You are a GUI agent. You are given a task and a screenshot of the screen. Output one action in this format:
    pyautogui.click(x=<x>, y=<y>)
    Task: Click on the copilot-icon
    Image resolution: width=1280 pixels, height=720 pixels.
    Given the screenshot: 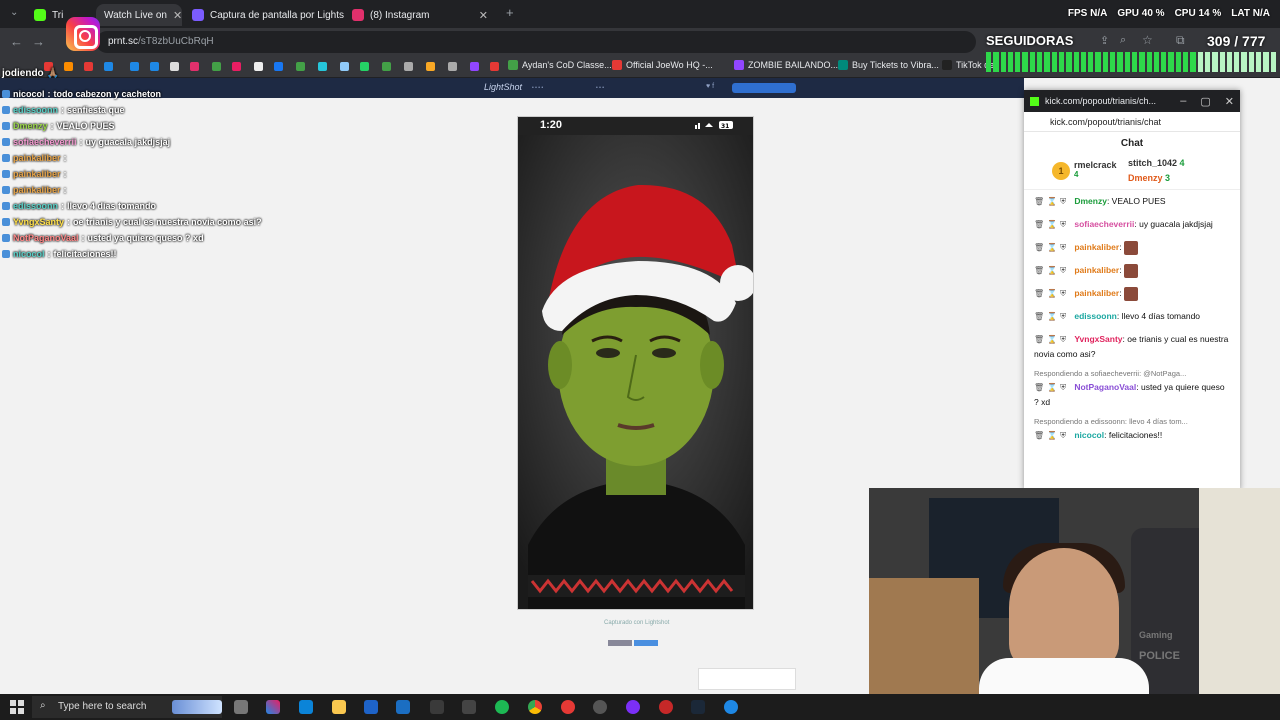 What is the action you would take?
    pyautogui.click(x=273, y=707)
    